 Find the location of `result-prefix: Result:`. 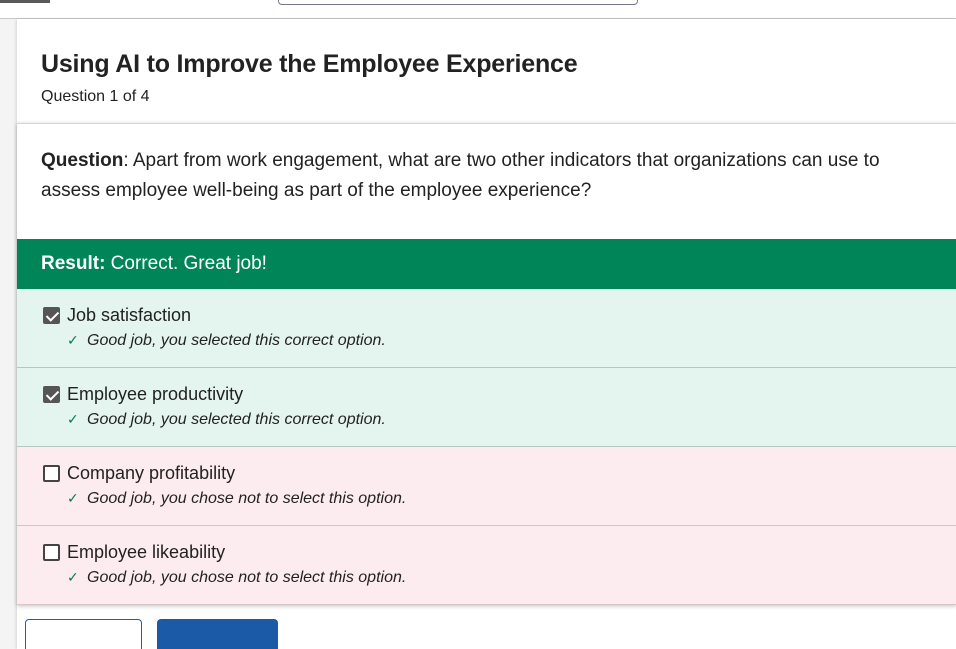

result-prefix: Result: is located at coordinates (73, 263).